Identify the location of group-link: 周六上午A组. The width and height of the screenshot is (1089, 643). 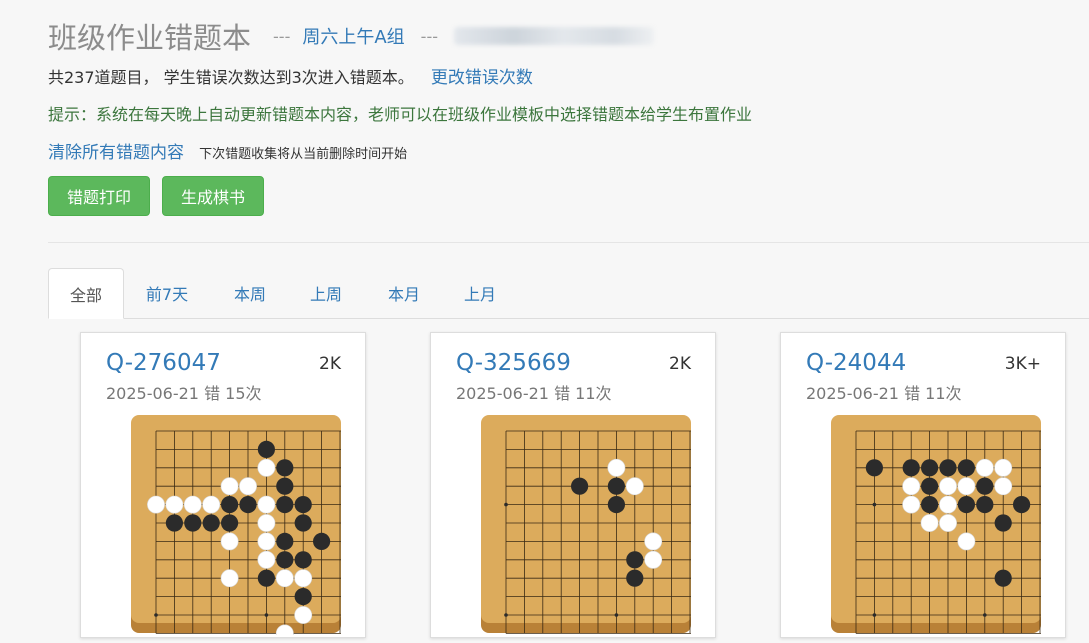
(353, 36).